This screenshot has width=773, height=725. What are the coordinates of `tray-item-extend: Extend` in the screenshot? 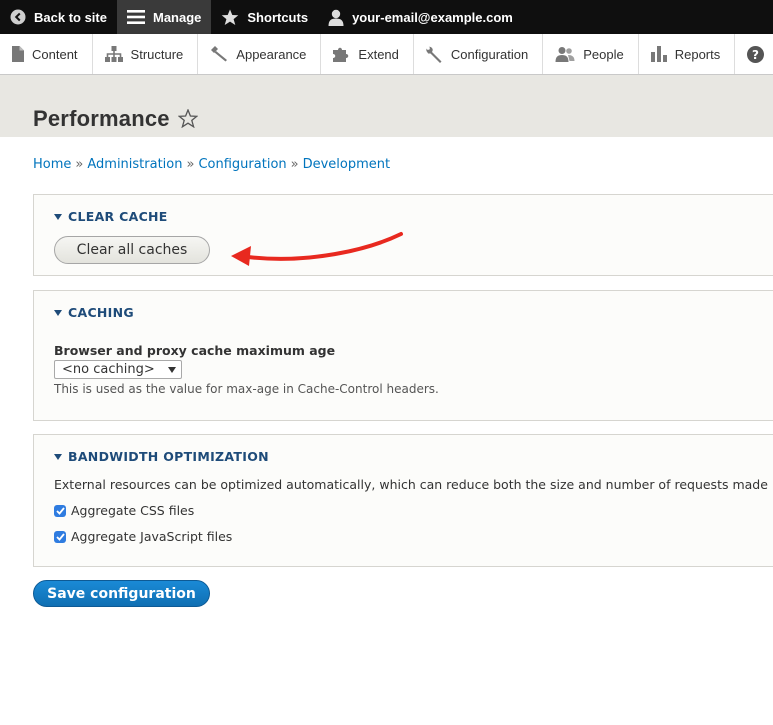 It's located at (367, 54).